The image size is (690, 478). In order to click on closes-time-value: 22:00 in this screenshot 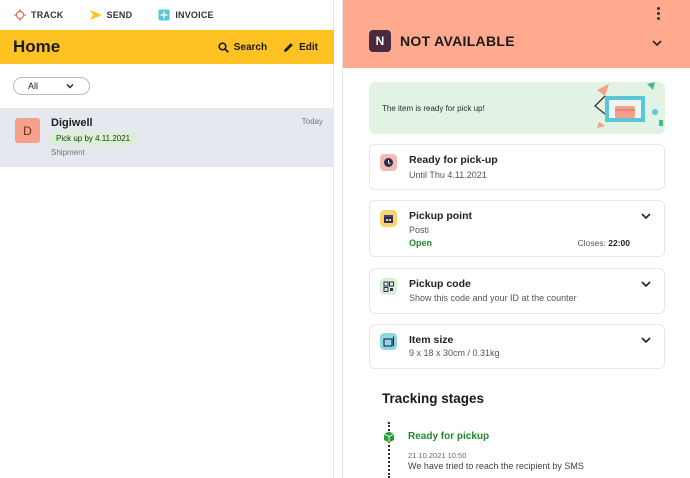, I will do `click(619, 243)`.